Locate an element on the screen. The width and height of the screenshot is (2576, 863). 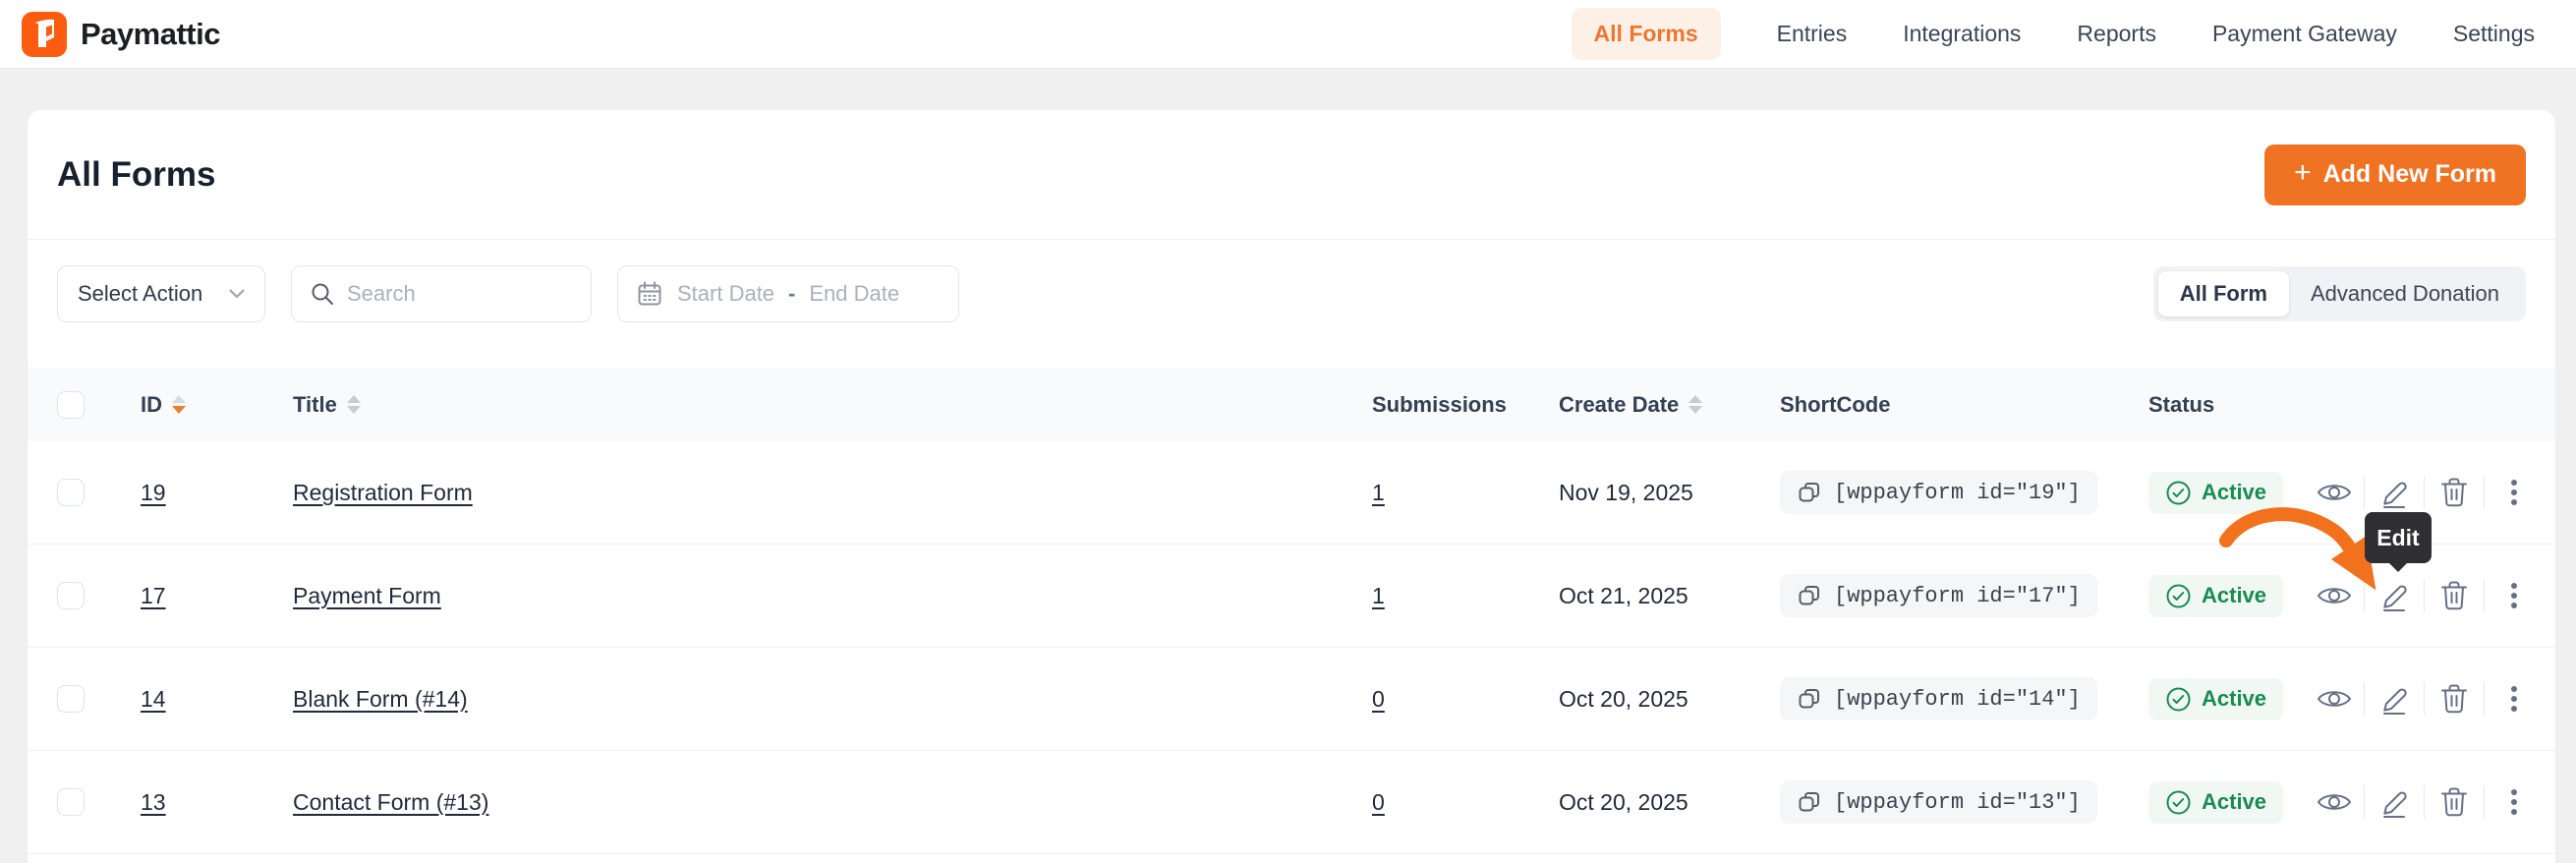
form-title-link: Payment Form is located at coordinates (367, 595).